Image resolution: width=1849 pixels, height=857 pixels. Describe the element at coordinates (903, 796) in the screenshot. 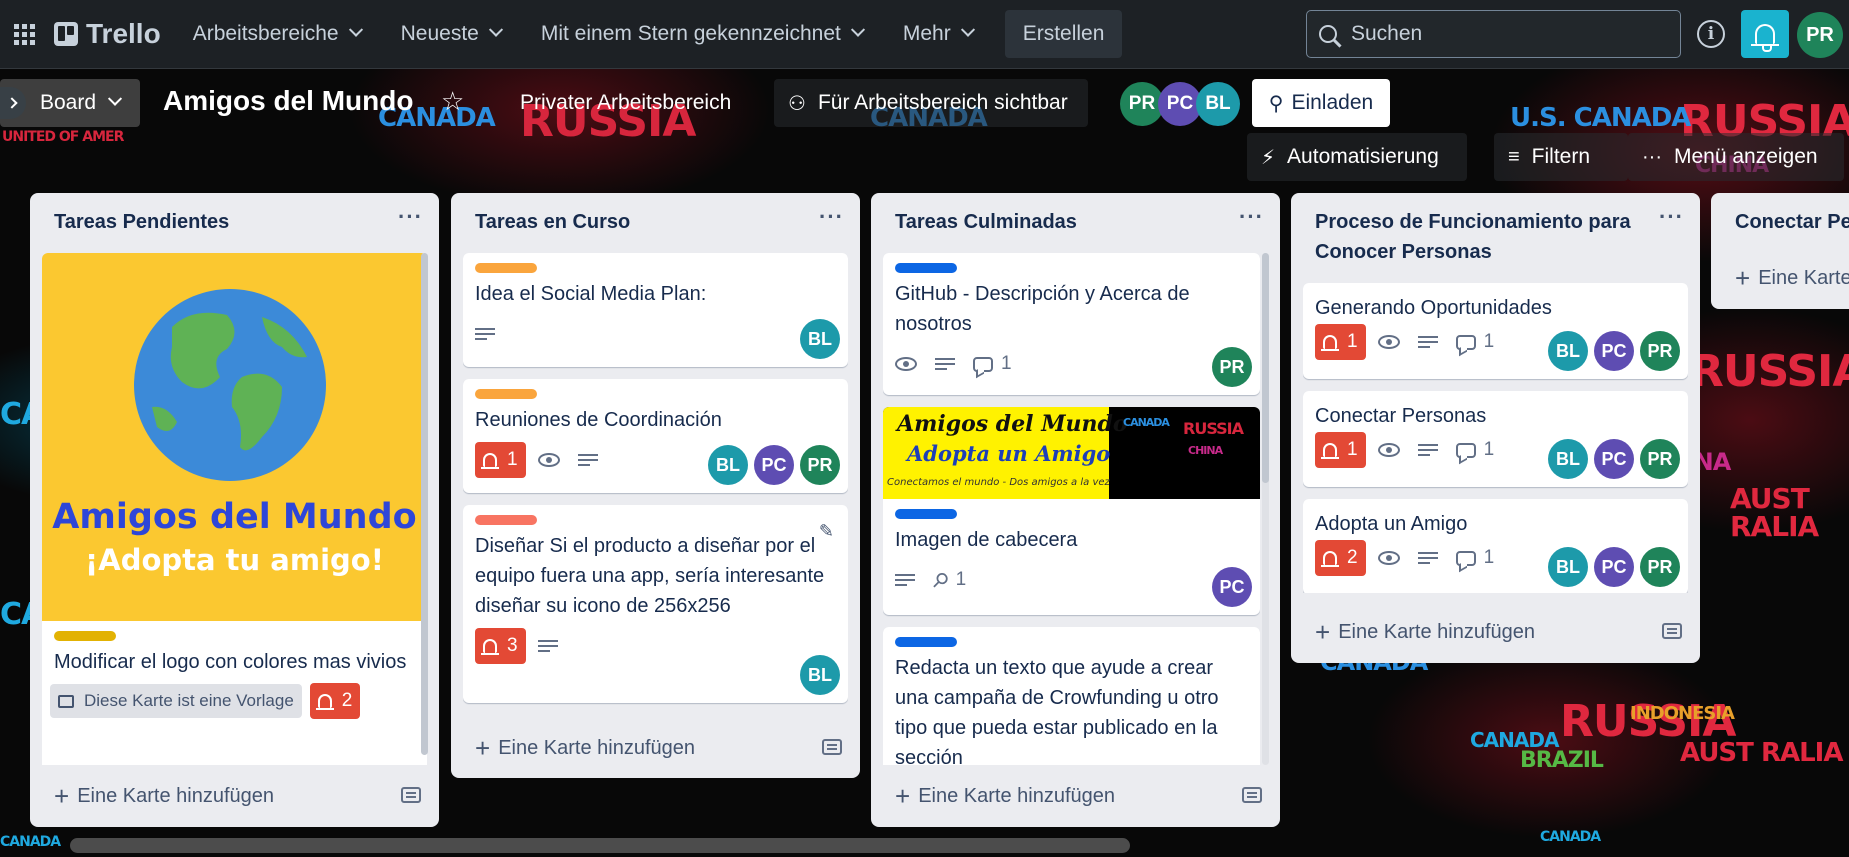

I see `plus-icon: +` at that location.